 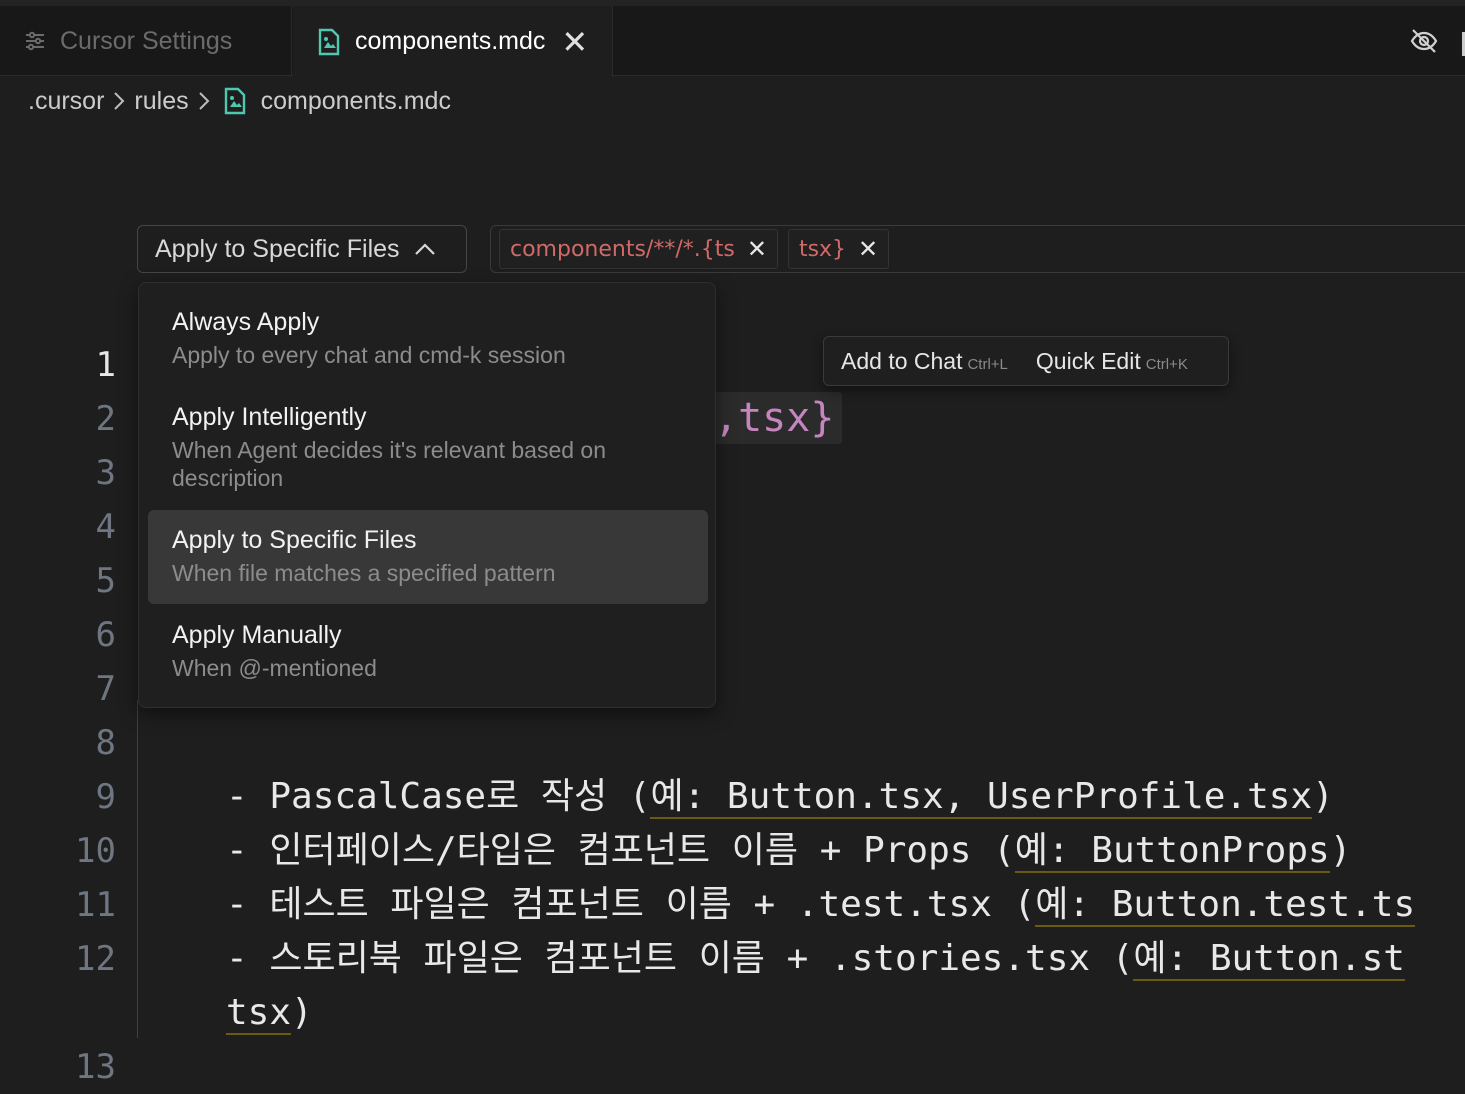 What do you see at coordinates (438, 796) in the screenshot?
I see `code-text: - PascalCase로 작성 (` at bounding box center [438, 796].